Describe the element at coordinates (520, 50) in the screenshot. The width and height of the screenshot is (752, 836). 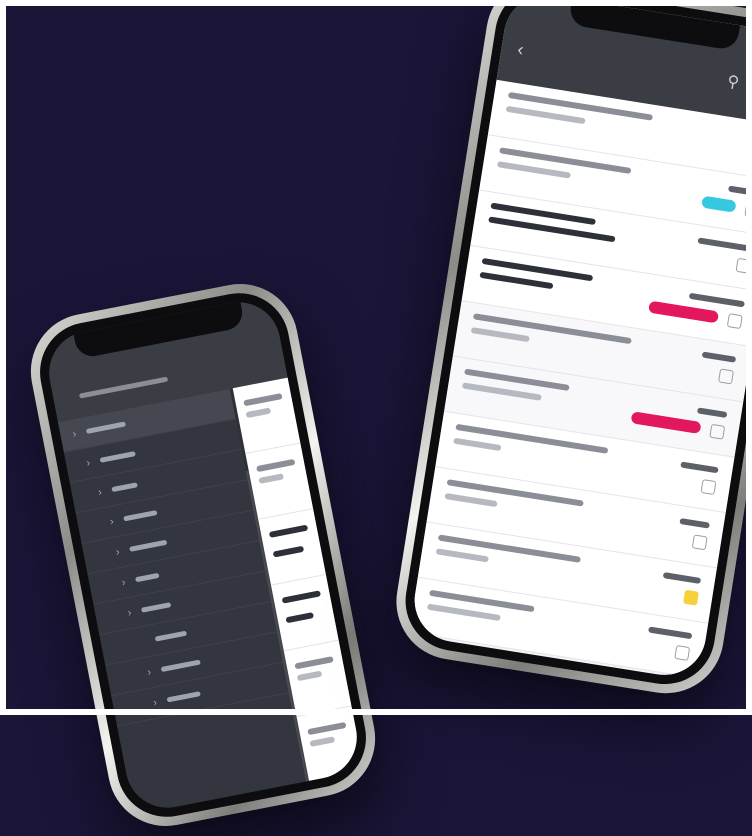
I see `back-icon: ‹` at that location.